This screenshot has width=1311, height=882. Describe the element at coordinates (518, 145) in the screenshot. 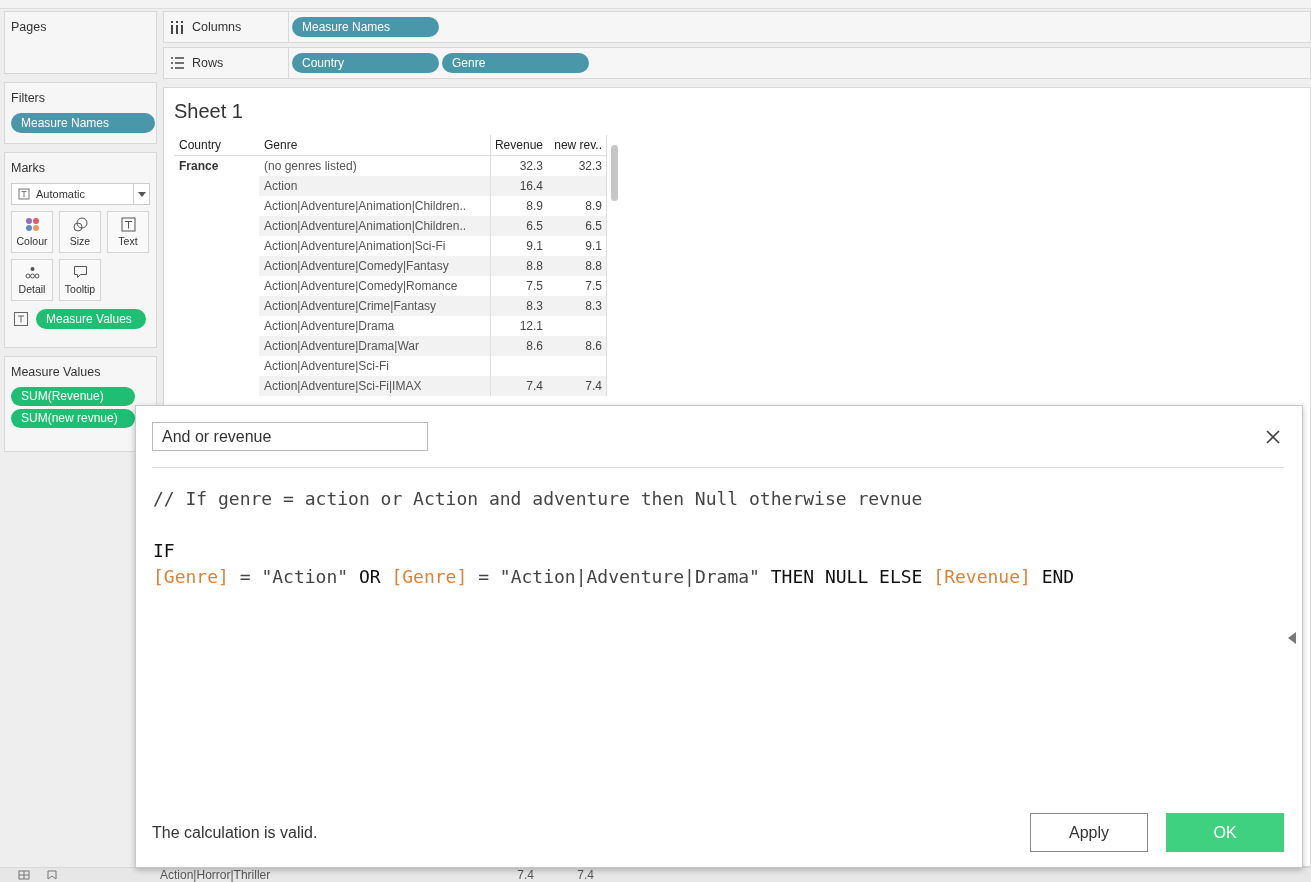

I see `column-header: Revenue` at that location.